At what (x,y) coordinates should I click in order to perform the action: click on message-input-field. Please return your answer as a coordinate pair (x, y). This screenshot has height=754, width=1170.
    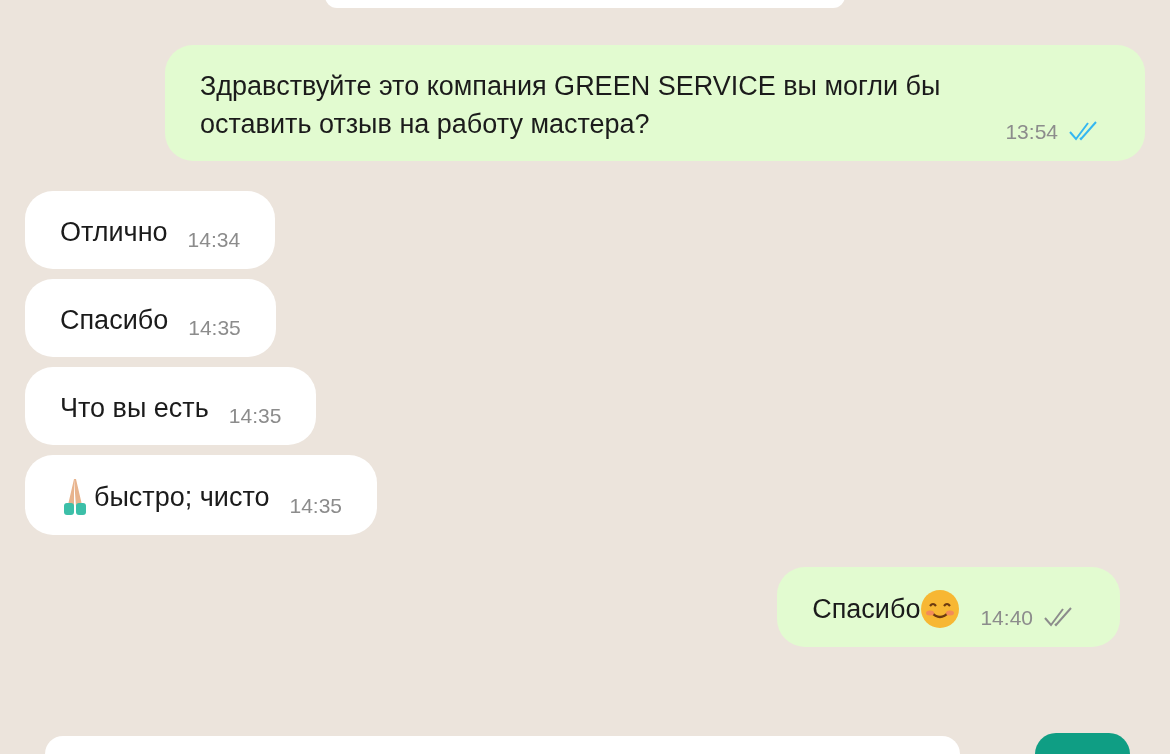
    Looking at the image, I should click on (502, 745).